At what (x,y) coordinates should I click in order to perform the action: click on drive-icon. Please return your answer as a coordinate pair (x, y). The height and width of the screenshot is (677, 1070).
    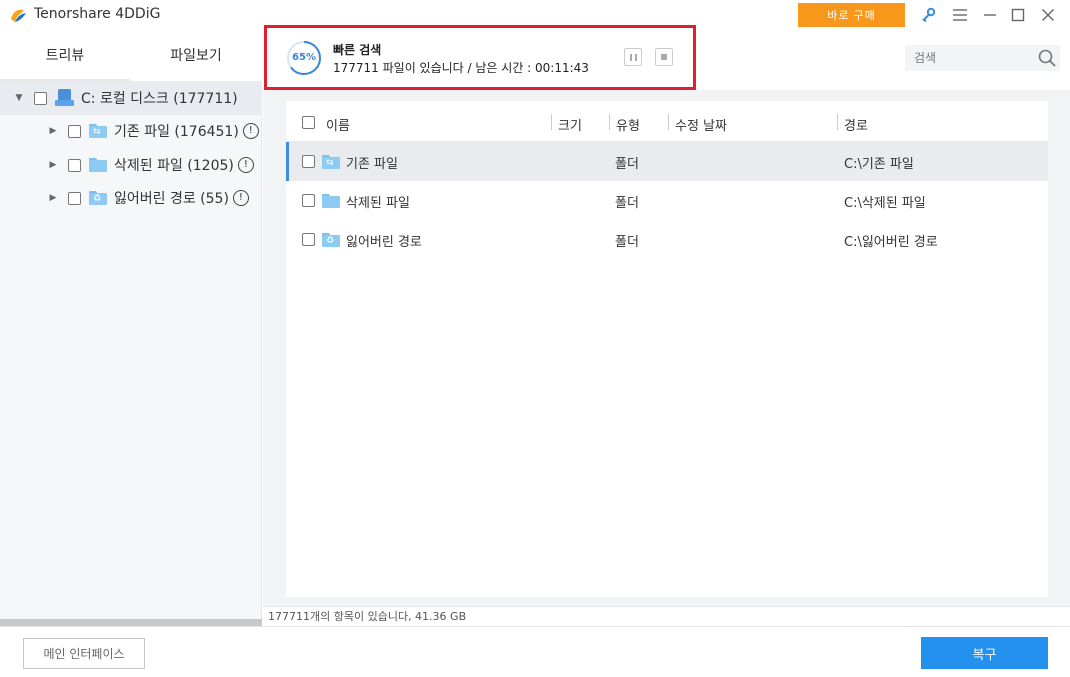
    Looking at the image, I should click on (65, 98).